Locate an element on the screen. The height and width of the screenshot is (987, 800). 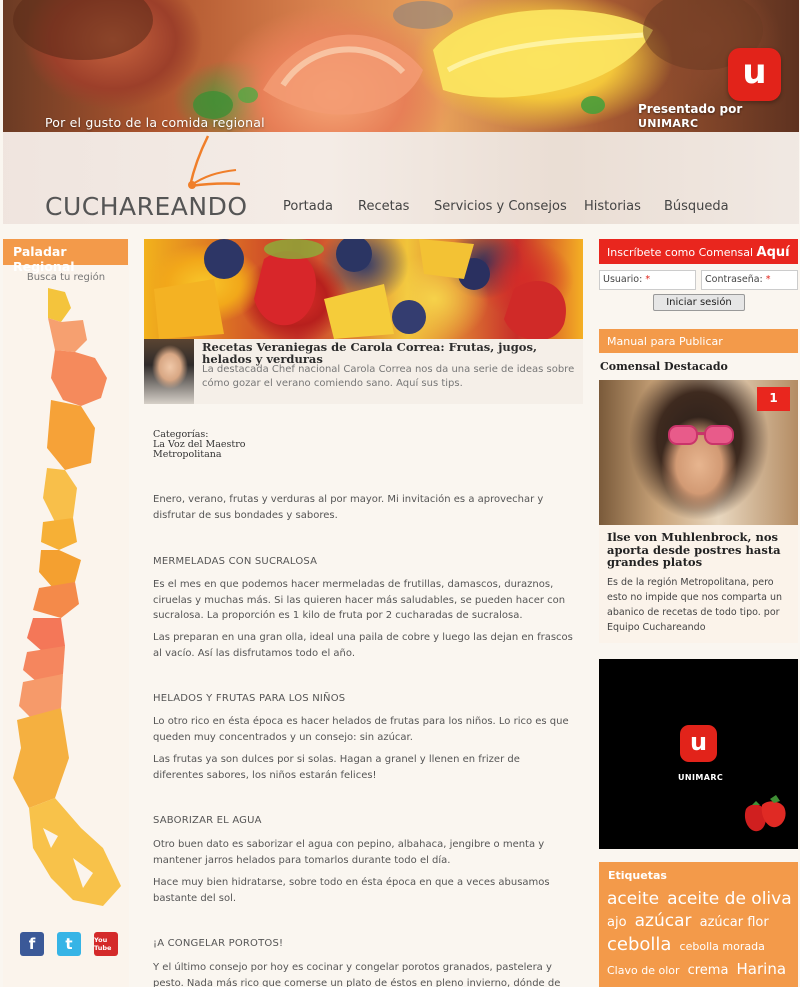
sunglasses-illustration is located at coordinates (701, 435).